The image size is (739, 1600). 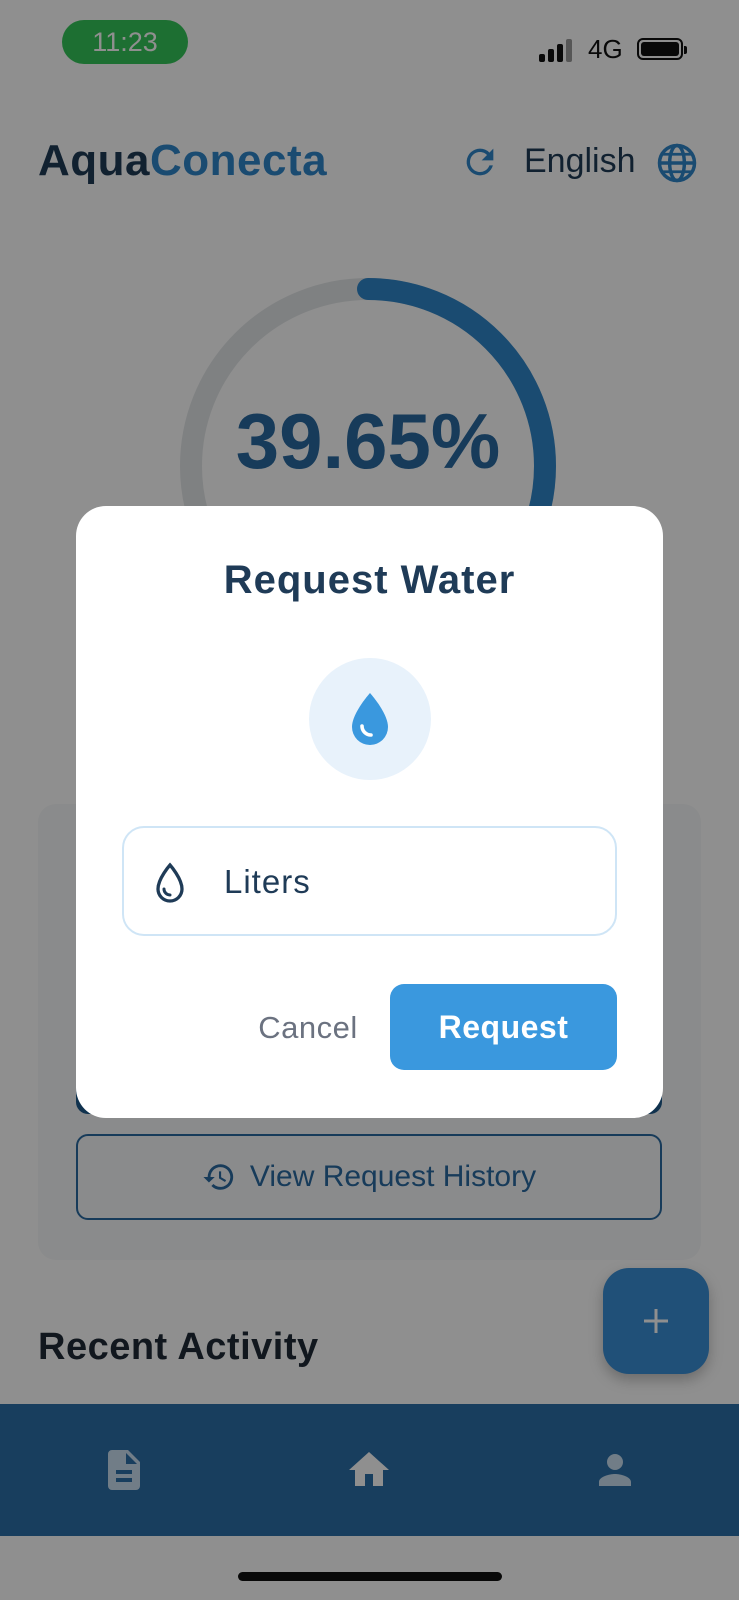 I want to click on cancel-button: Cancel, so click(x=308, y=1028).